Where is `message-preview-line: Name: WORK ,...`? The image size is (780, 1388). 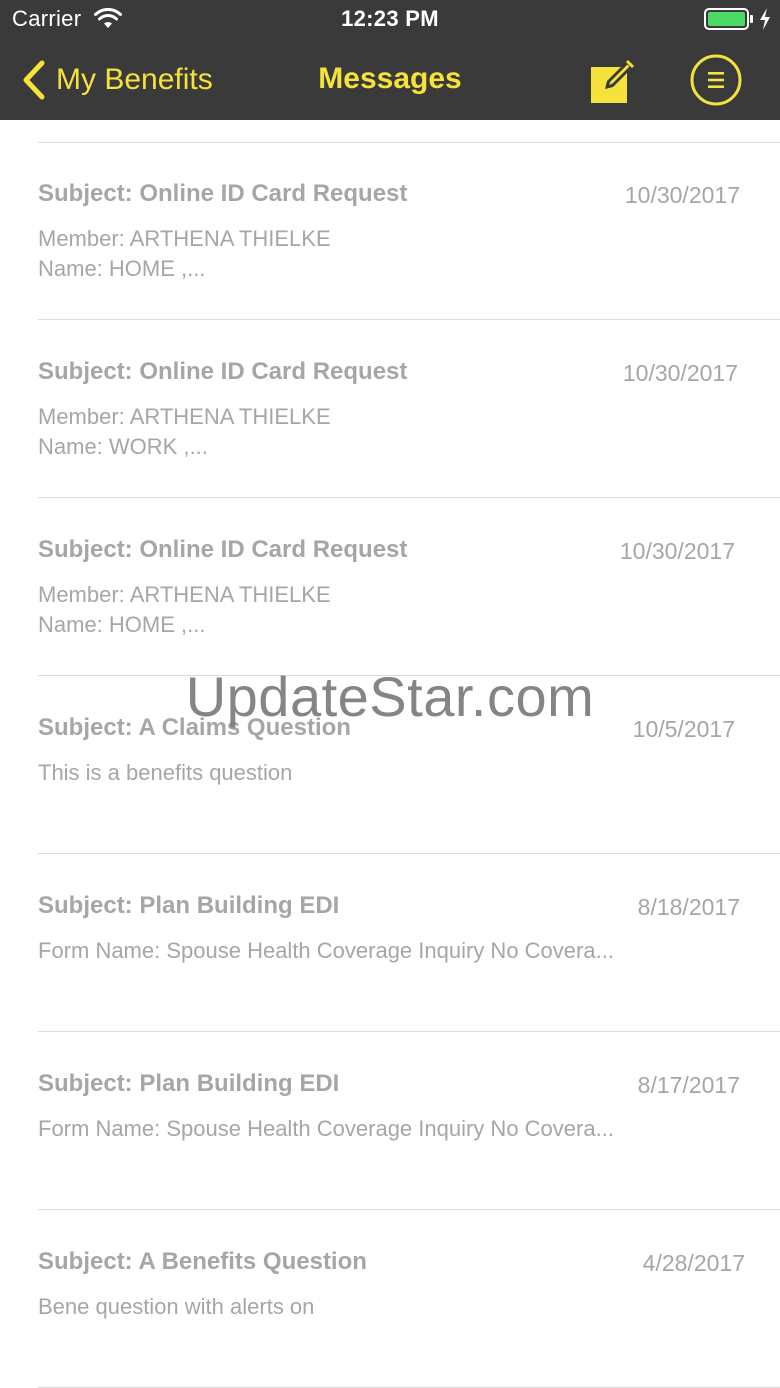 message-preview-line: Name: WORK ,... is located at coordinates (123, 446).